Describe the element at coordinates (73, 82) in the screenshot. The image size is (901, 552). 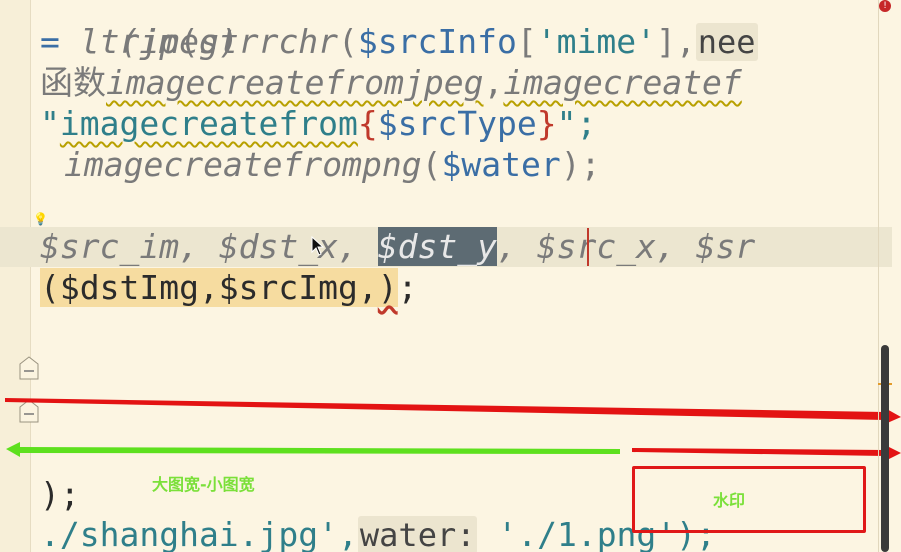
I see `code-token: 函数` at that location.